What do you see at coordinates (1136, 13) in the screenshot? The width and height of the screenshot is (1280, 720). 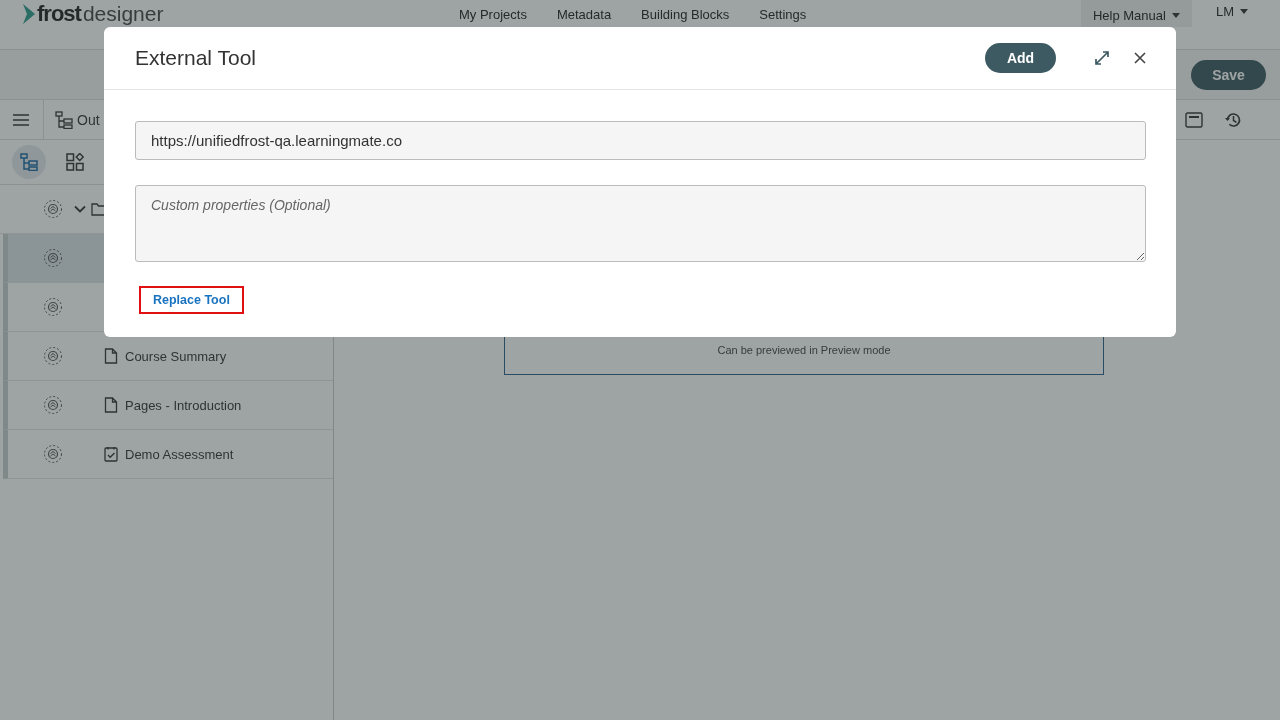 I see `help-manual-dropdown: Help Manual` at bounding box center [1136, 13].